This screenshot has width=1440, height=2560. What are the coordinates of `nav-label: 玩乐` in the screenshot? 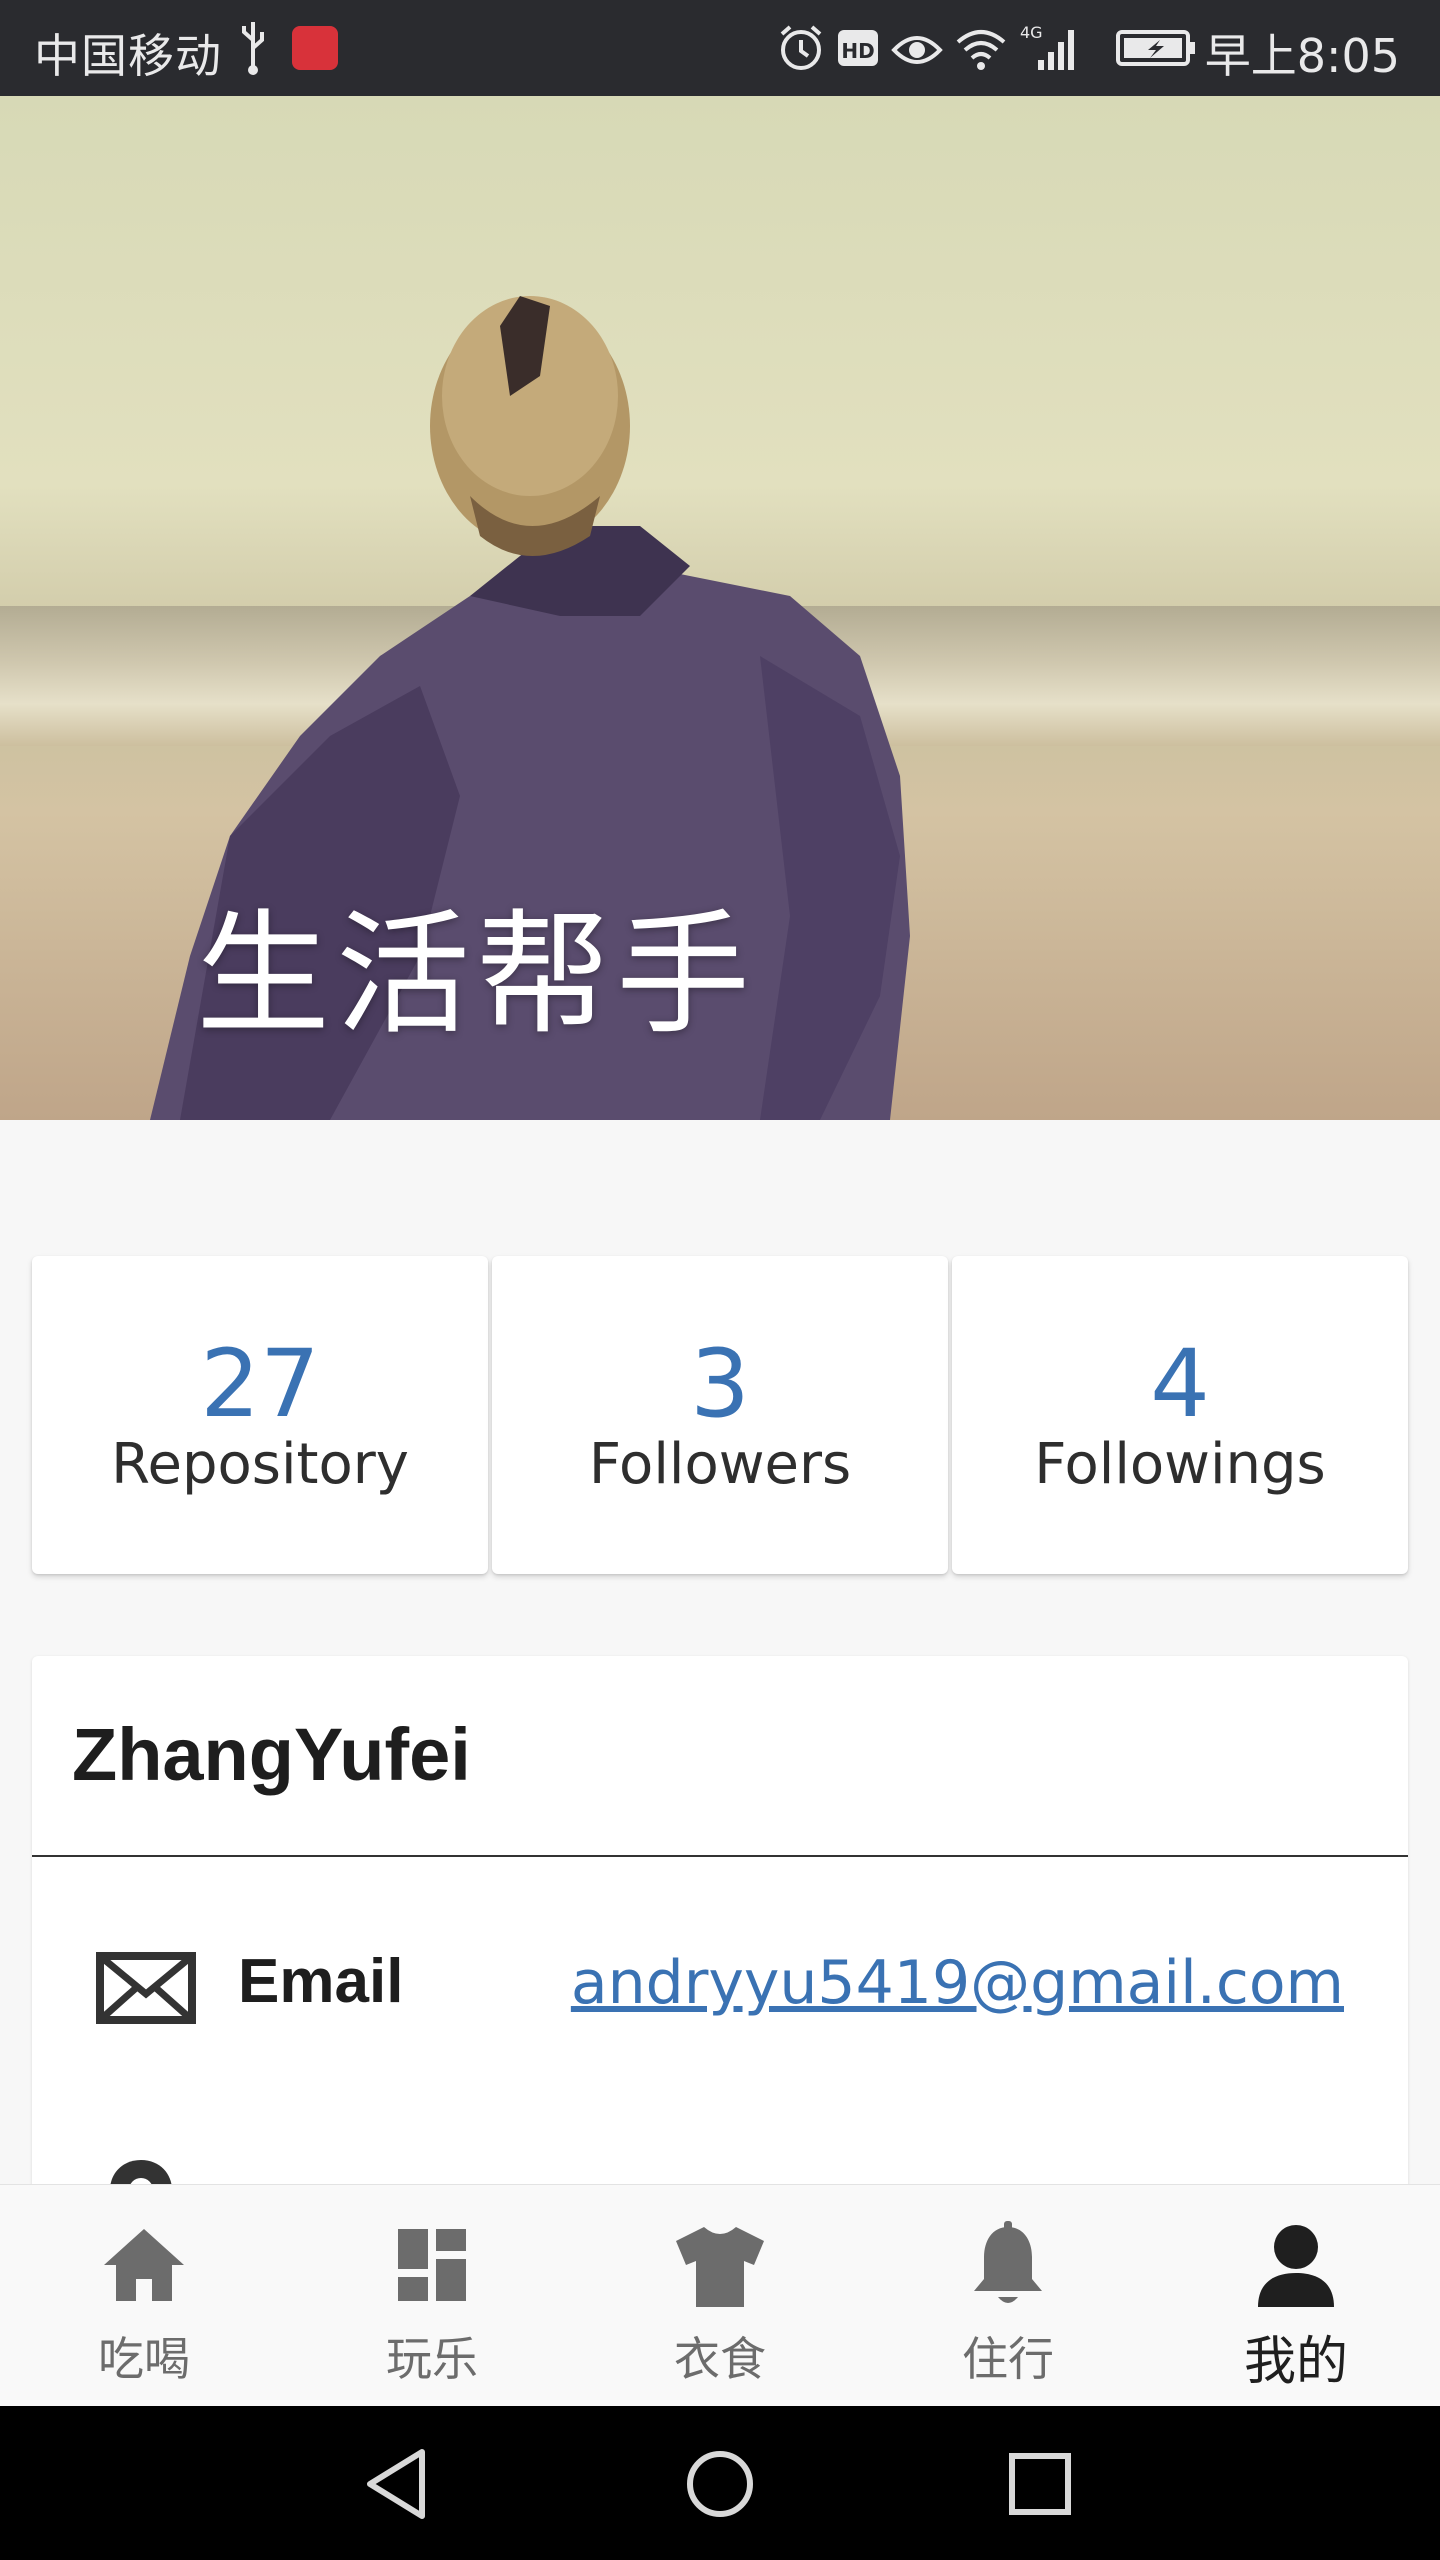 It's located at (432, 2359).